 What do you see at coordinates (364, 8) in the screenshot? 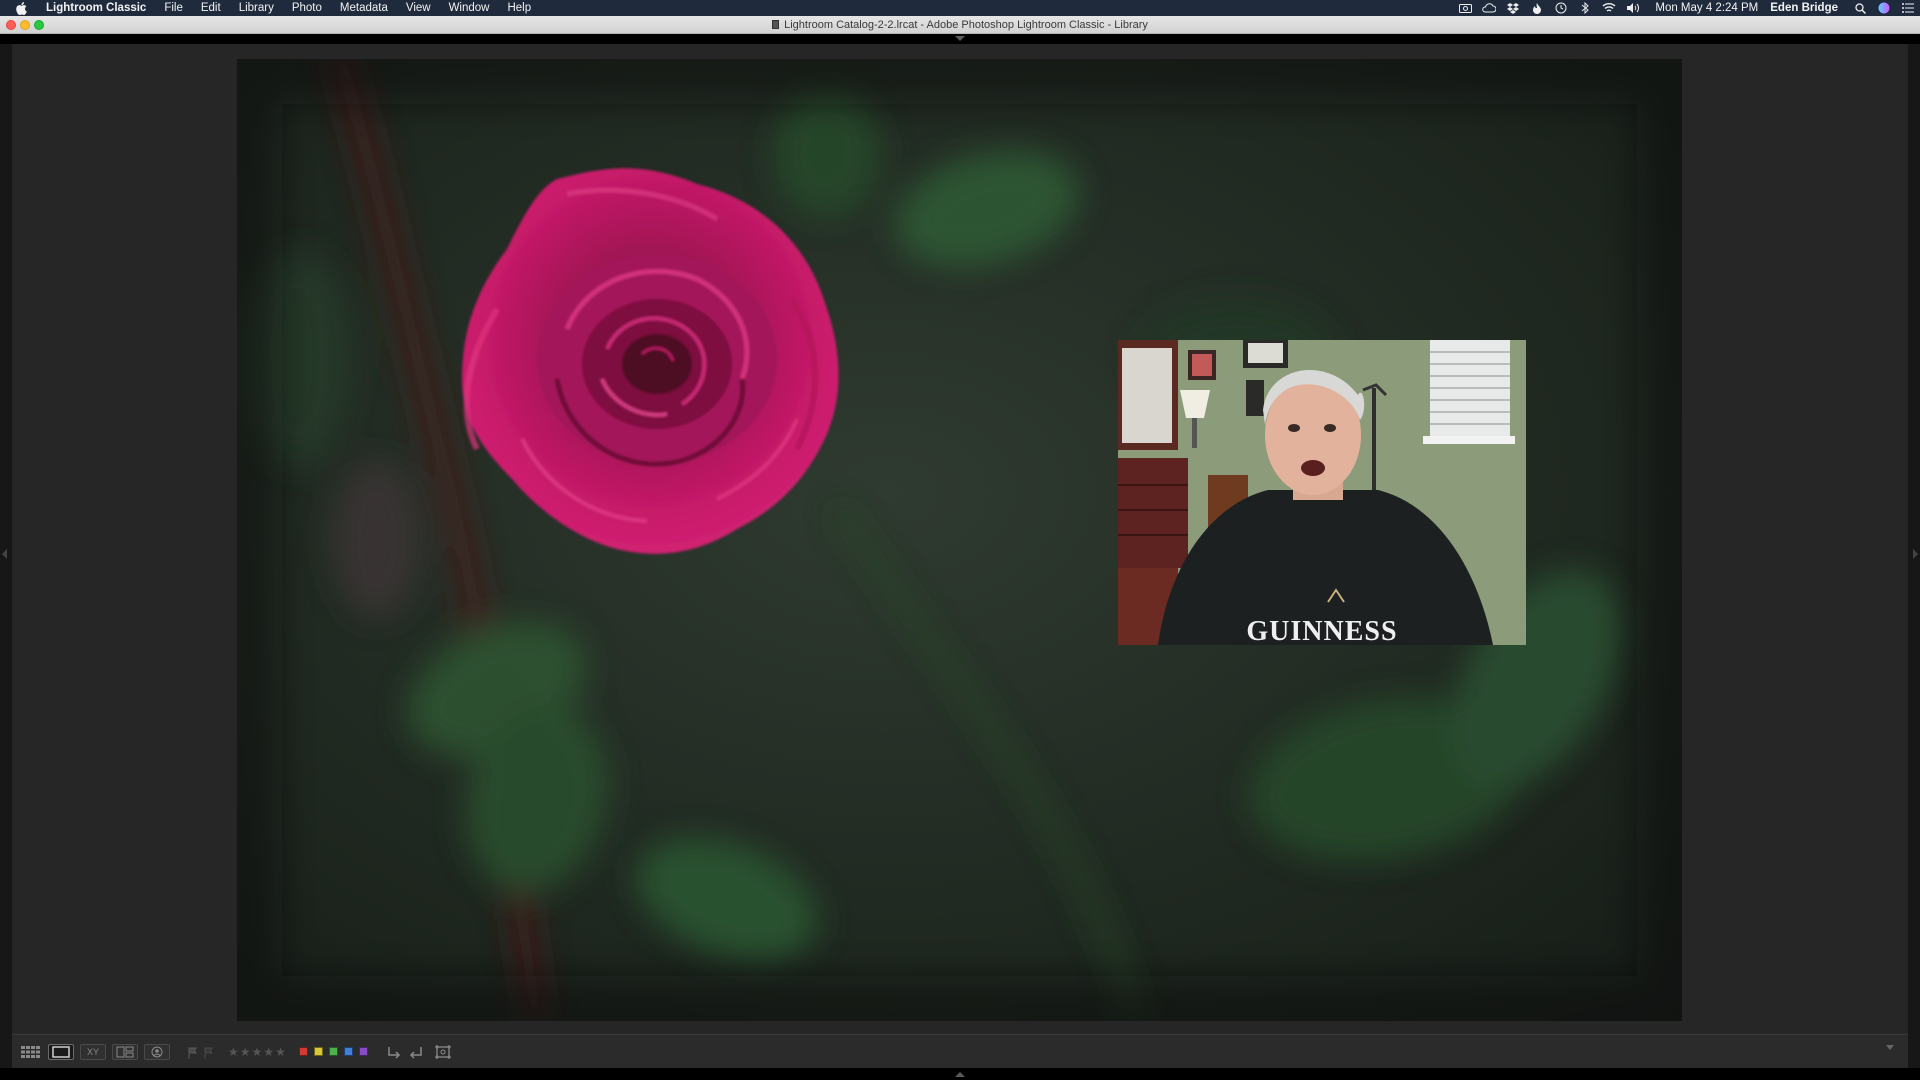
I see `menu-metadata: Metadata` at bounding box center [364, 8].